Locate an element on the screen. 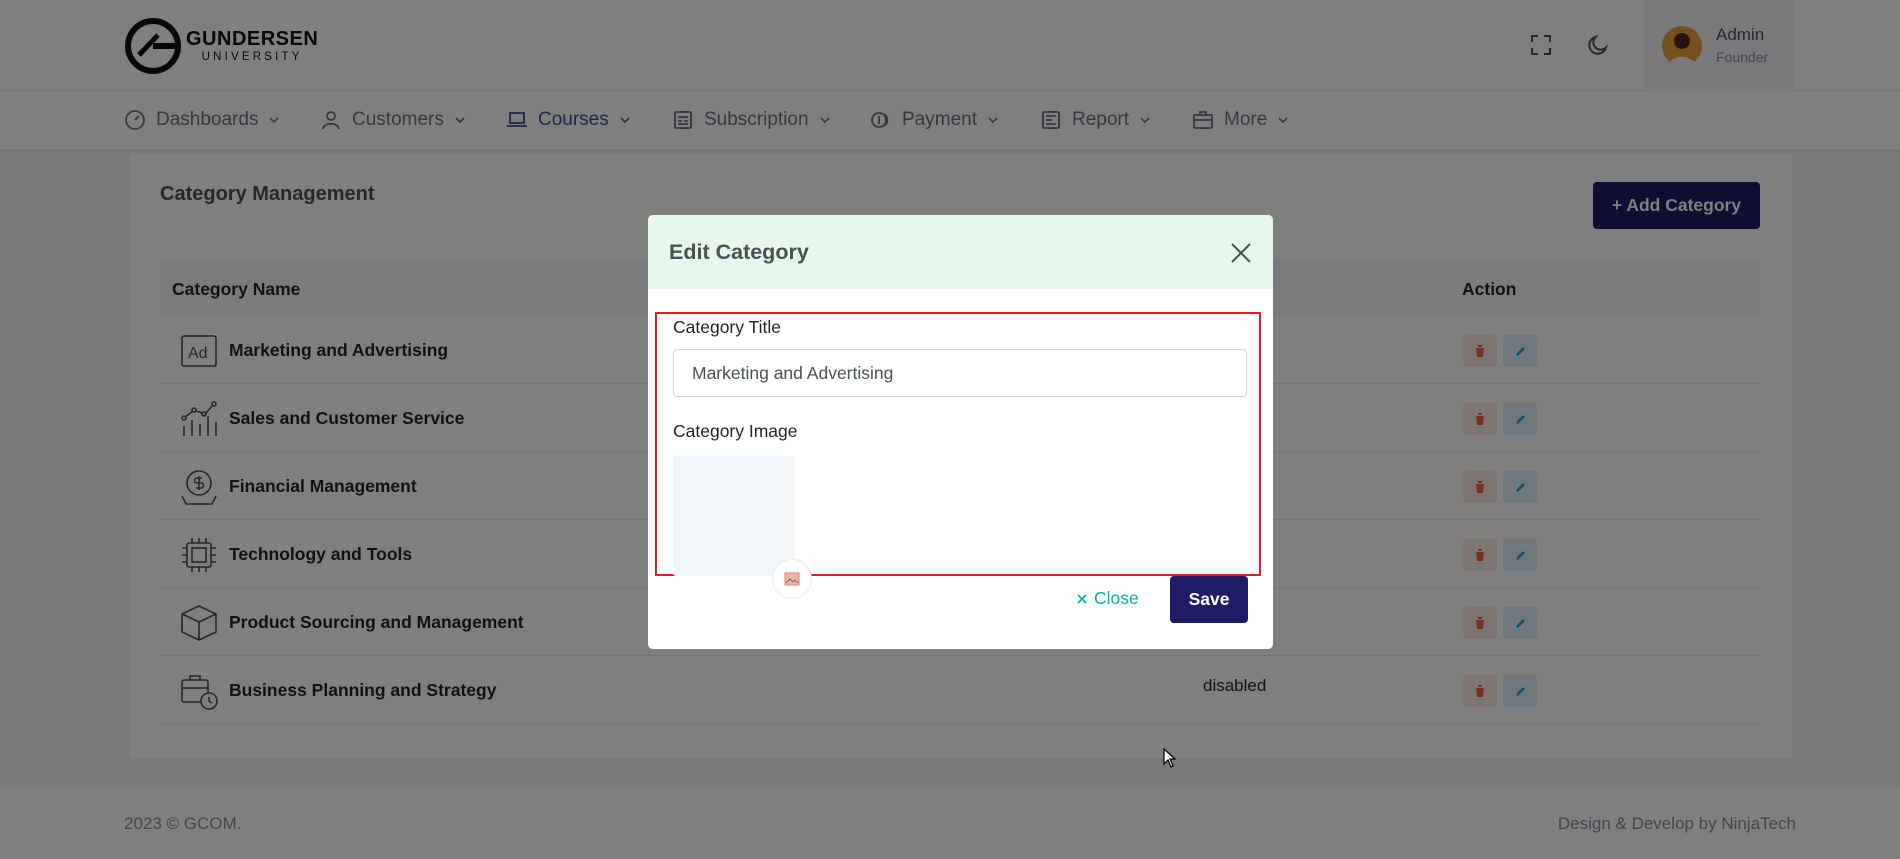 This screenshot has width=1900, height=859. category-image-label: Category Image is located at coordinates (735, 431).